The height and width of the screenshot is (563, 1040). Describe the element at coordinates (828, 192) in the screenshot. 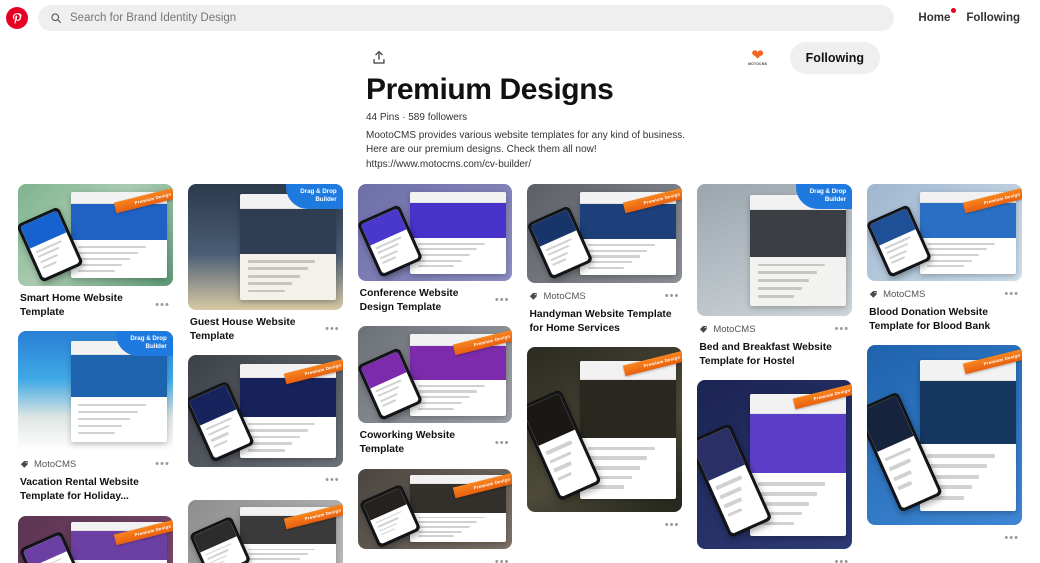

I see `badge-line-1: Drag & Drop` at that location.